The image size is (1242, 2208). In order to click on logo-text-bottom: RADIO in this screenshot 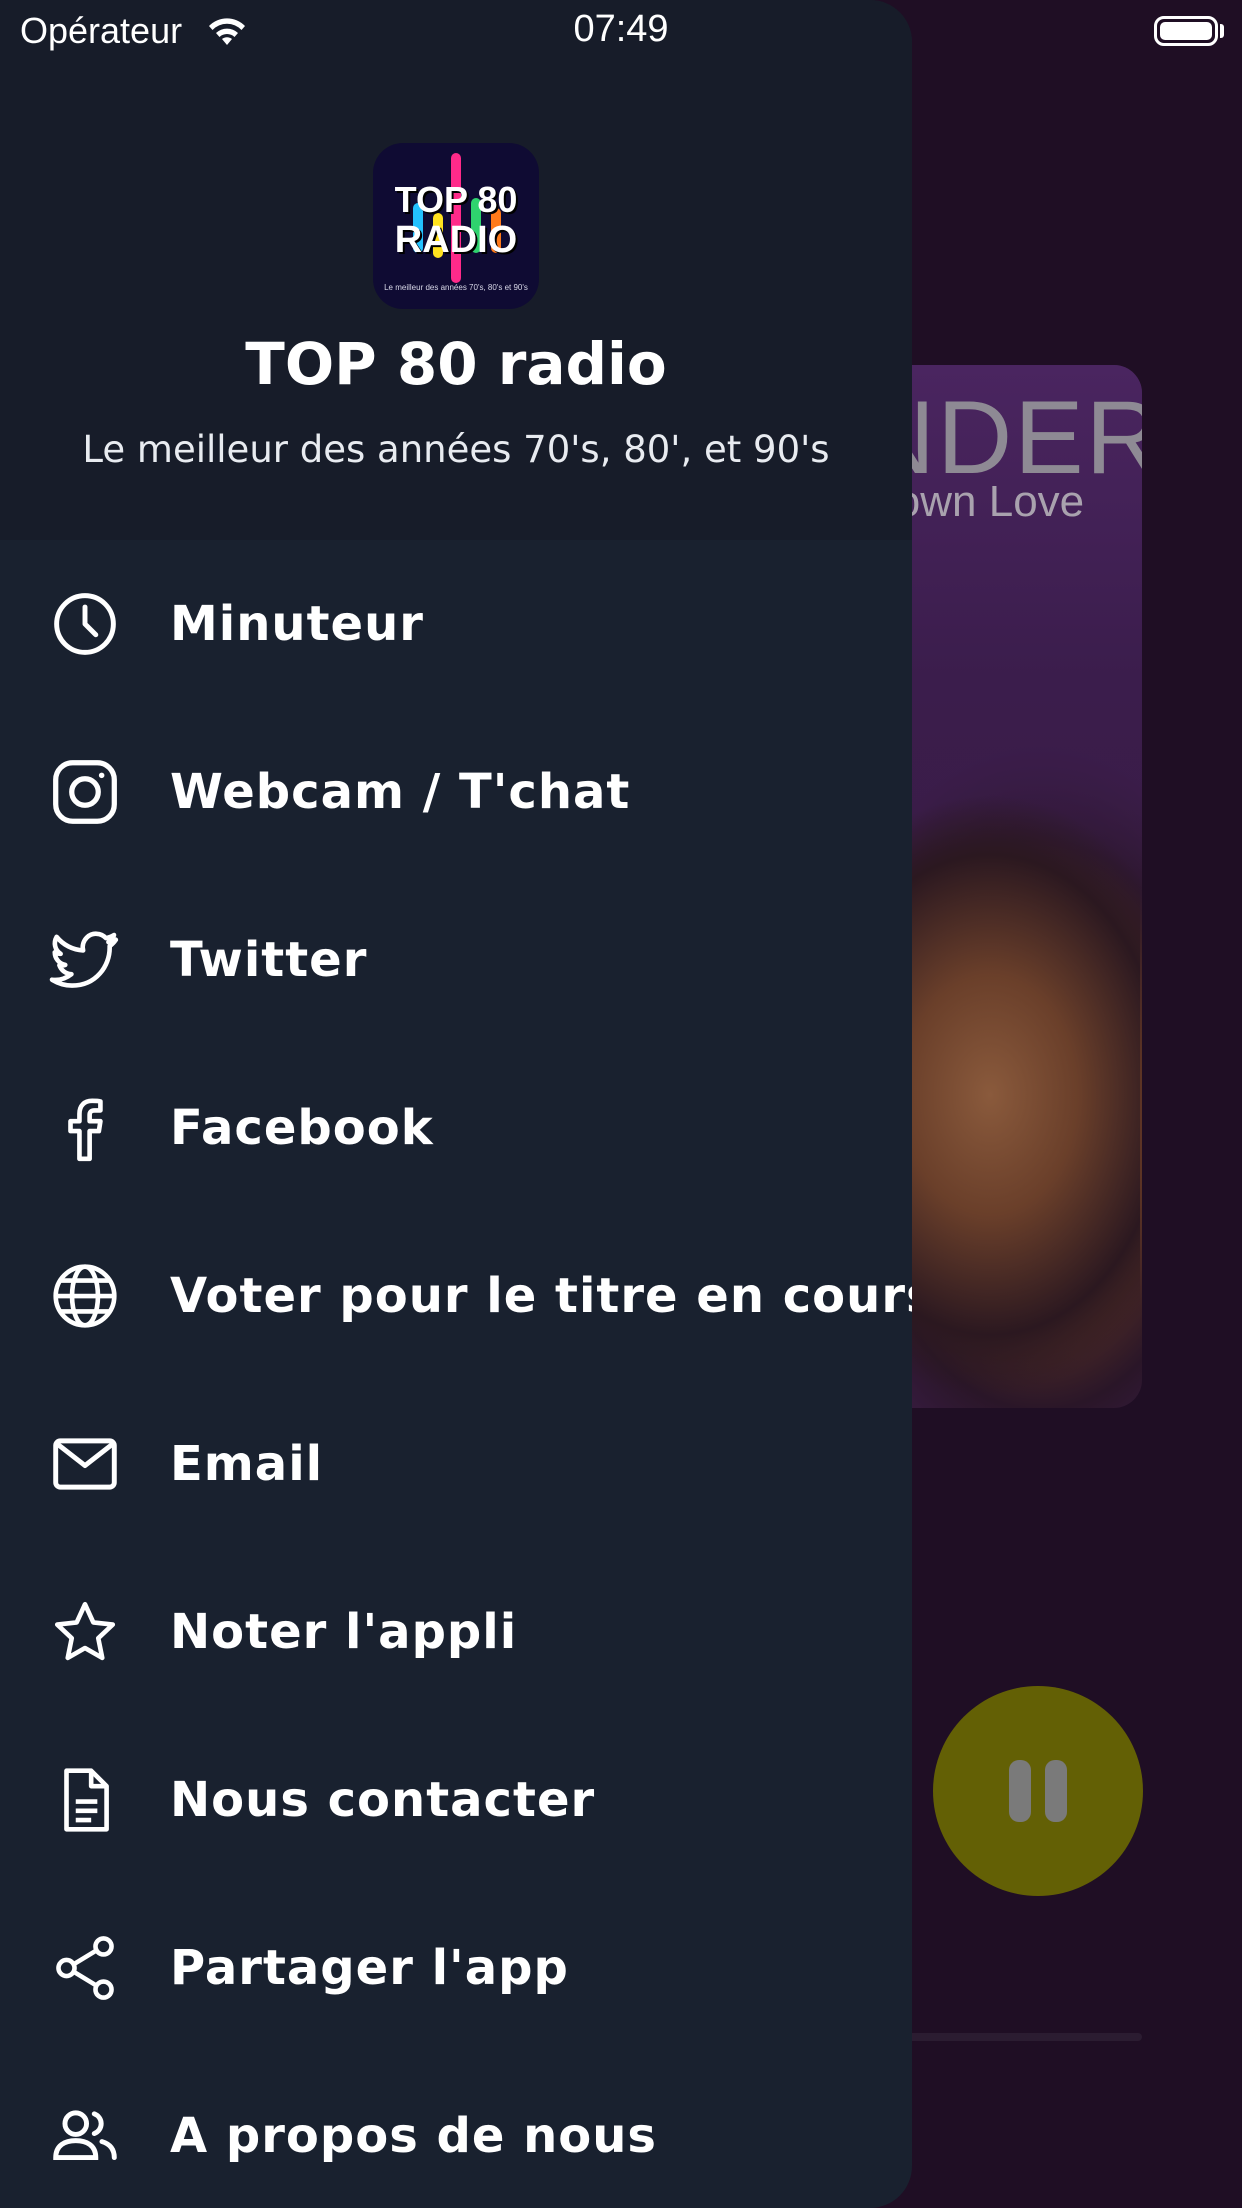, I will do `click(456, 240)`.